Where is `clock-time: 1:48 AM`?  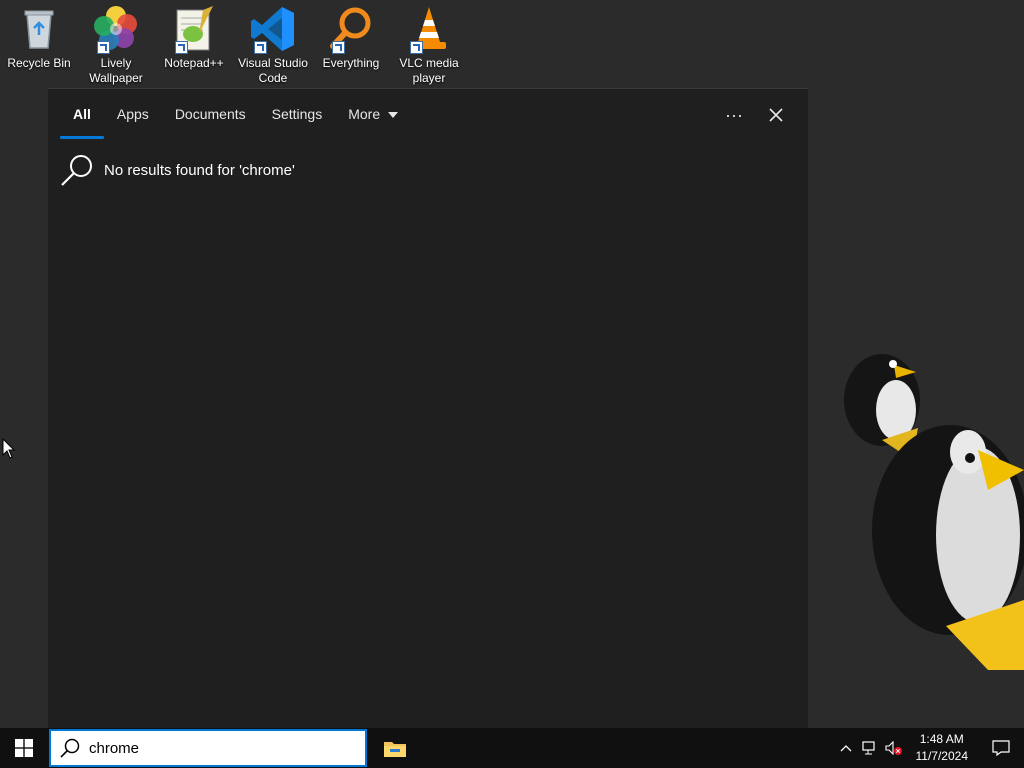 clock-time: 1:48 AM is located at coordinates (941, 739).